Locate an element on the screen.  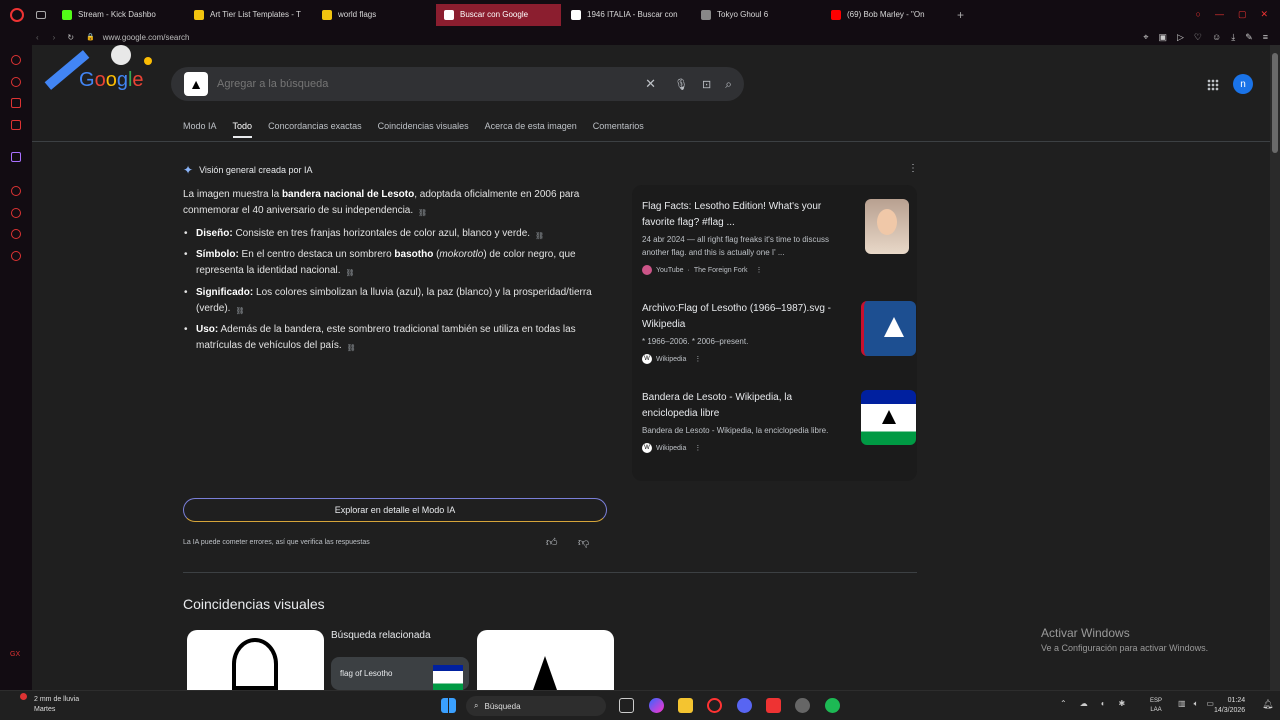
language-indicator: ESP LAA is located at coordinates (1156, 706).